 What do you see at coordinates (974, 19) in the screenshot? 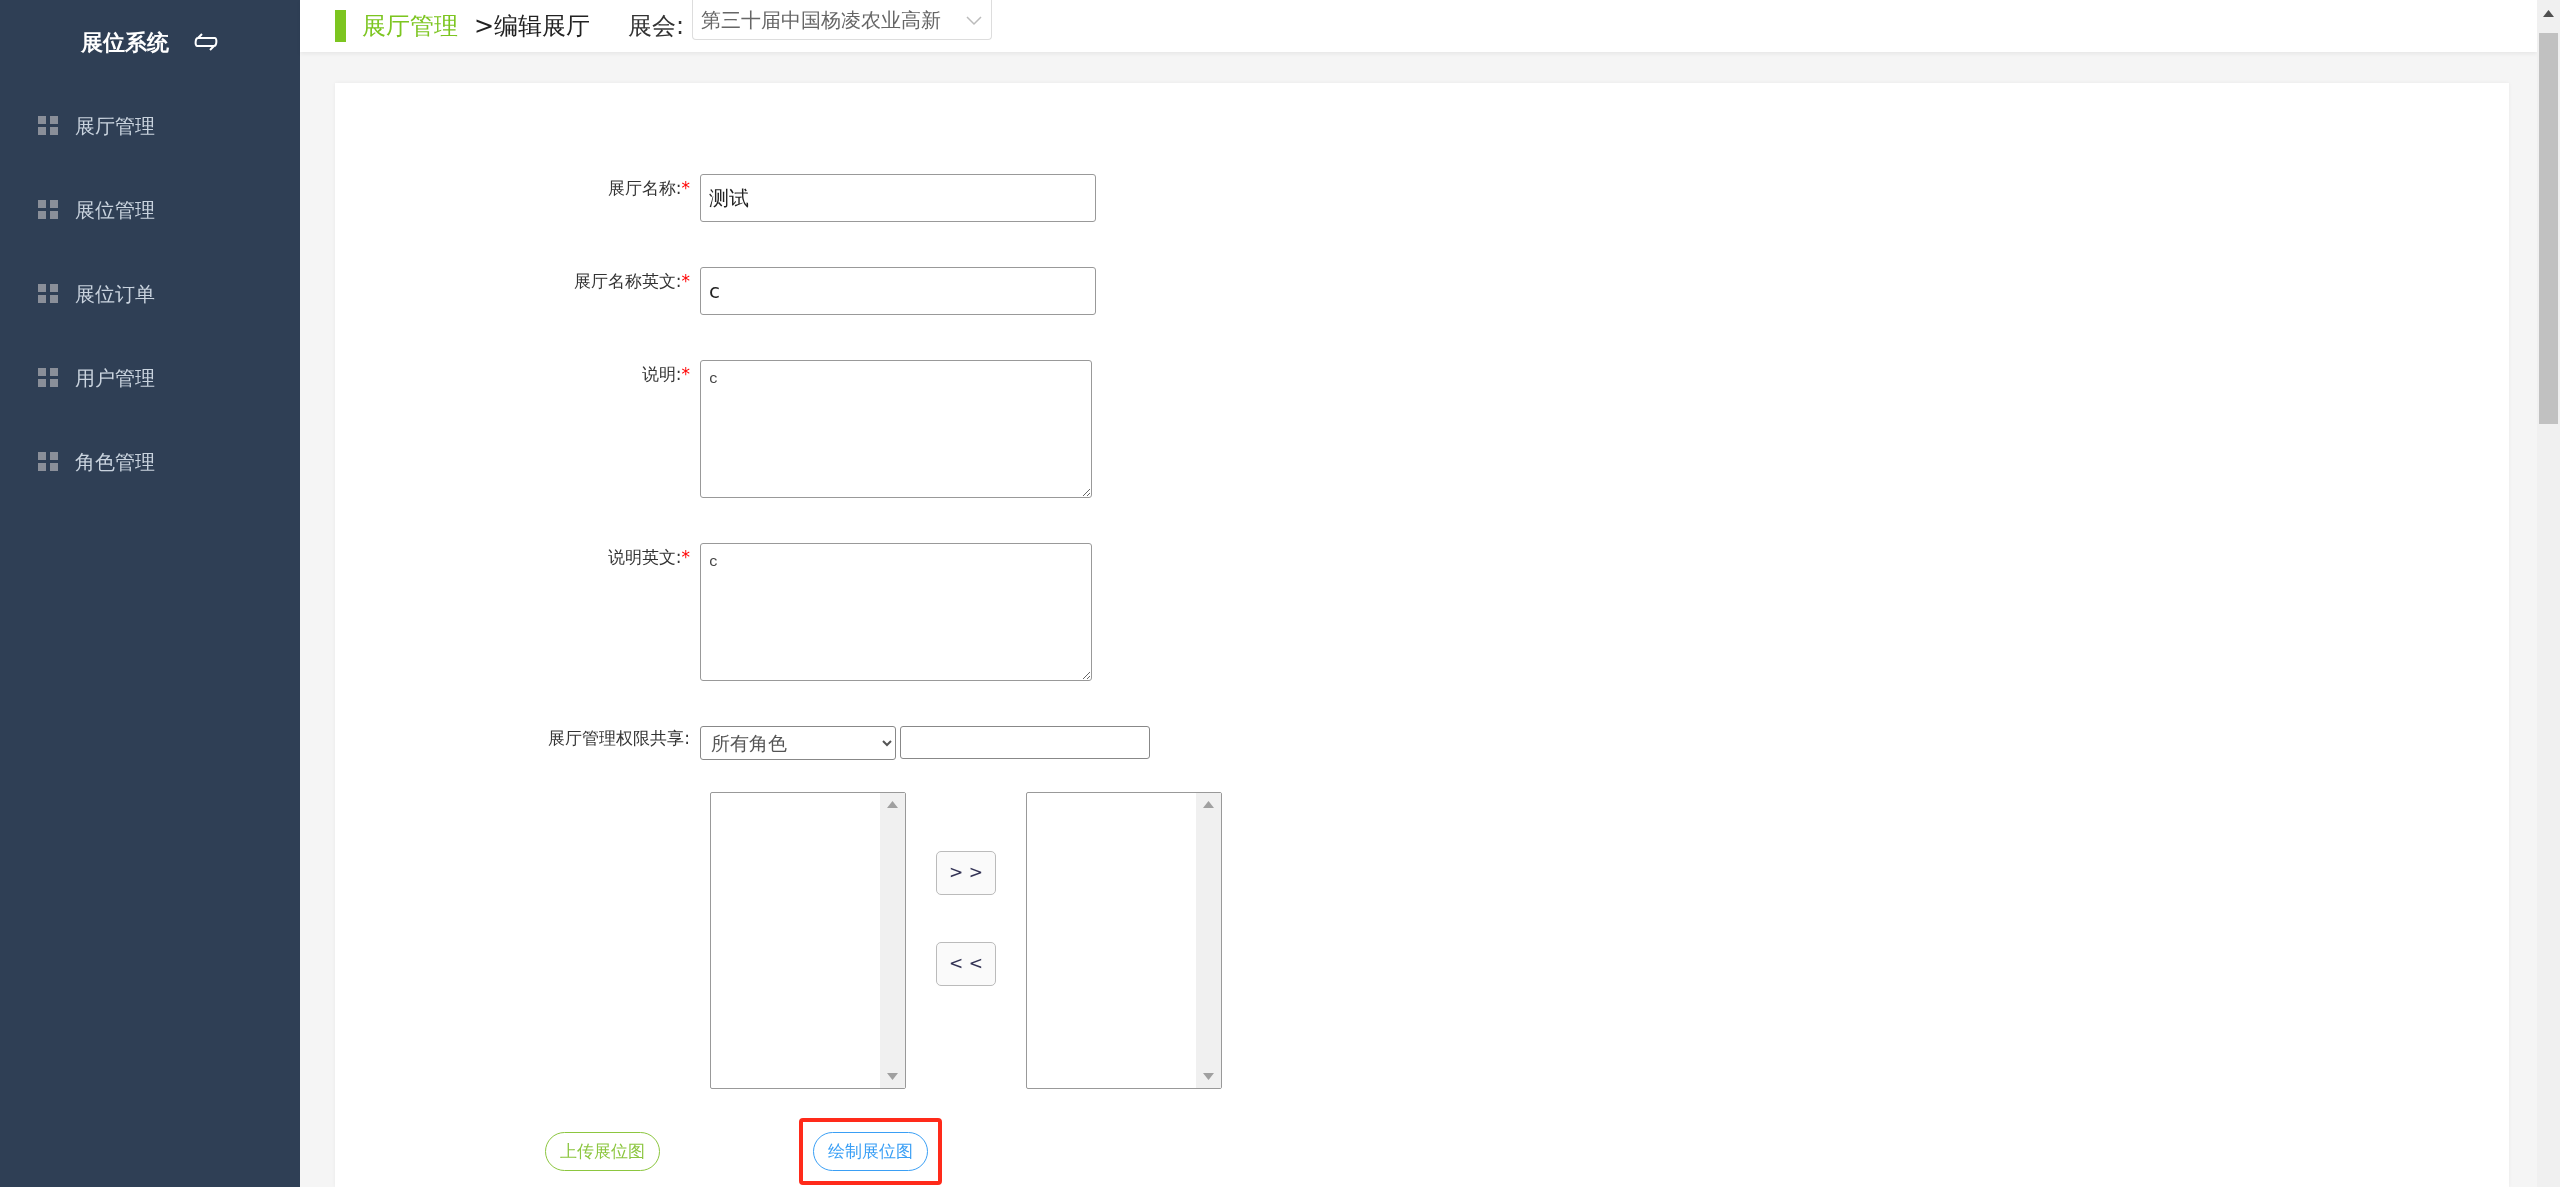
I see `chevron-down-icon` at bounding box center [974, 19].